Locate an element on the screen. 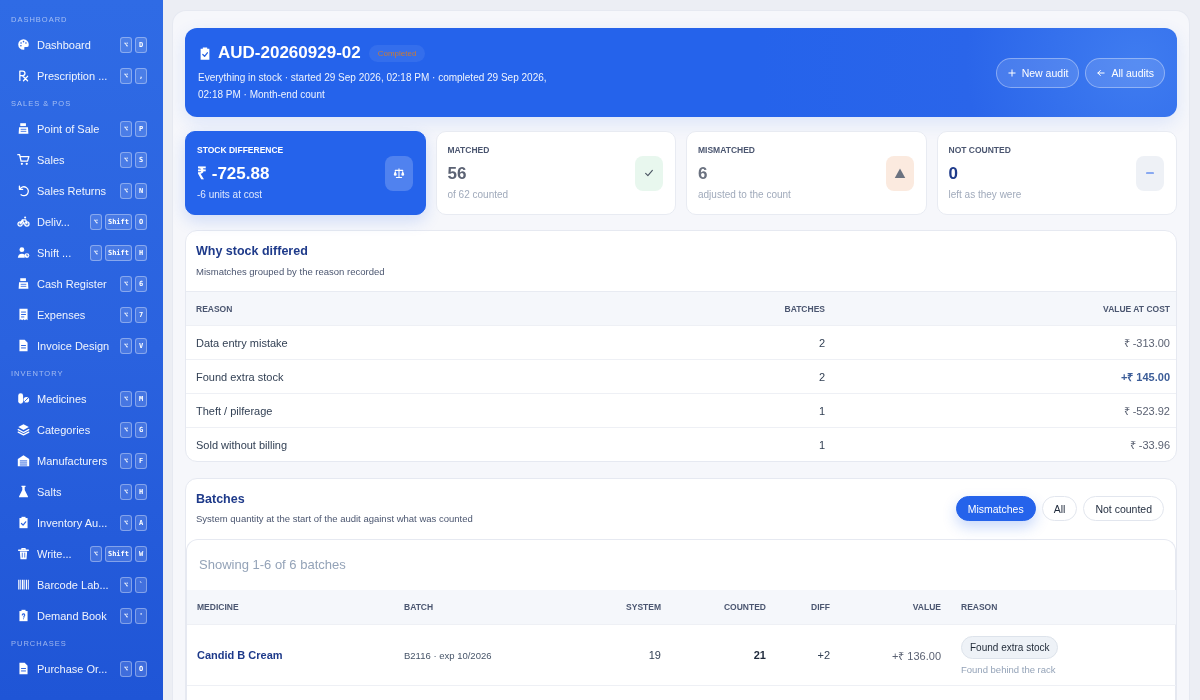 The height and width of the screenshot is (700, 1200). stat-note: -6 units at cost is located at coordinates (230, 195).